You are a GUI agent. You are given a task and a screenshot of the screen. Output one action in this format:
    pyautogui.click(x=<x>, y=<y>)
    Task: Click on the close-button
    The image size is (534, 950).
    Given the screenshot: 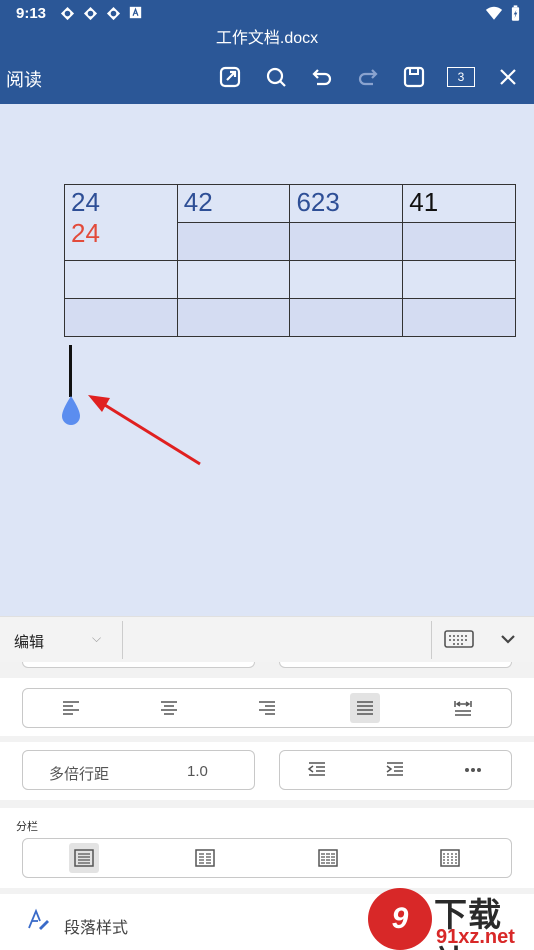 What is the action you would take?
    pyautogui.click(x=508, y=77)
    